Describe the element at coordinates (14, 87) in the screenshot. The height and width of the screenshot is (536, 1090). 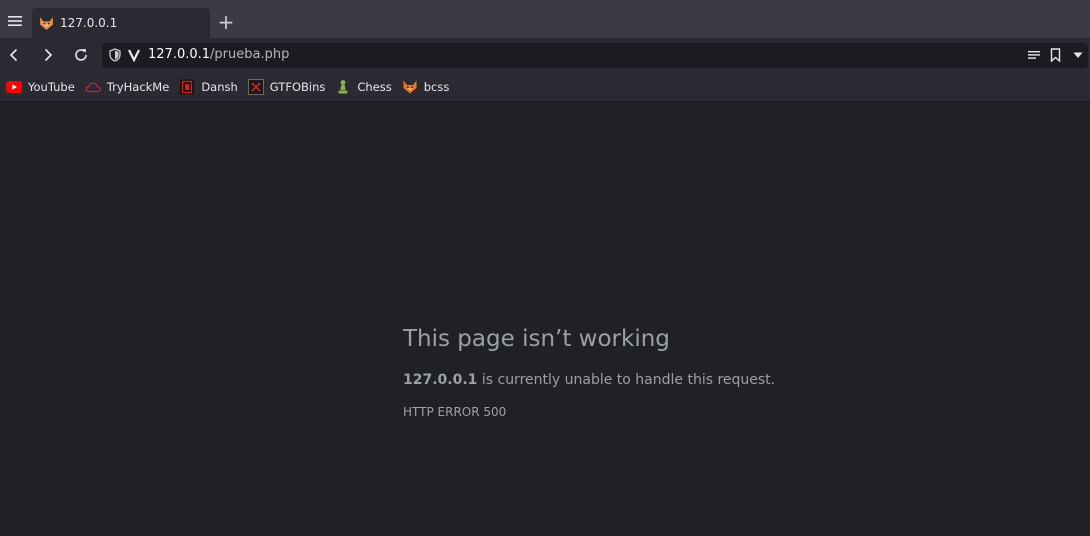
I see `youtube-icon` at that location.